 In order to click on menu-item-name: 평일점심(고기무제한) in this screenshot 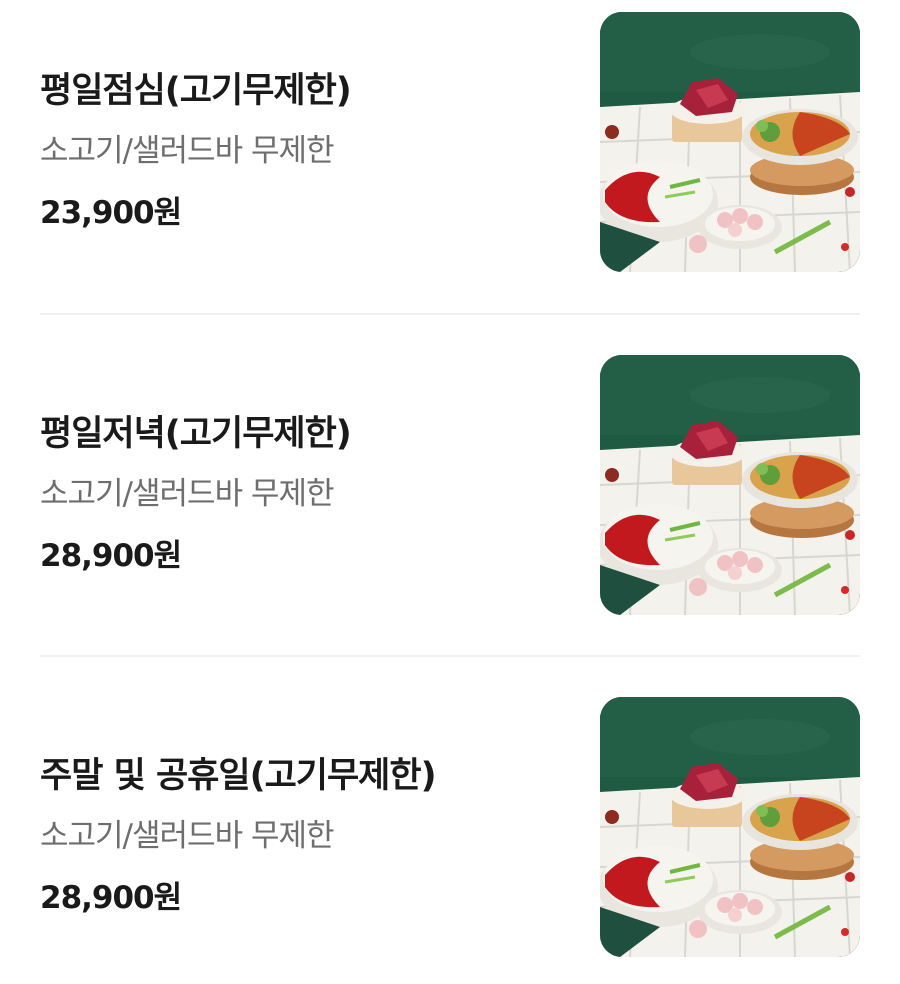, I will do `click(196, 91)`.